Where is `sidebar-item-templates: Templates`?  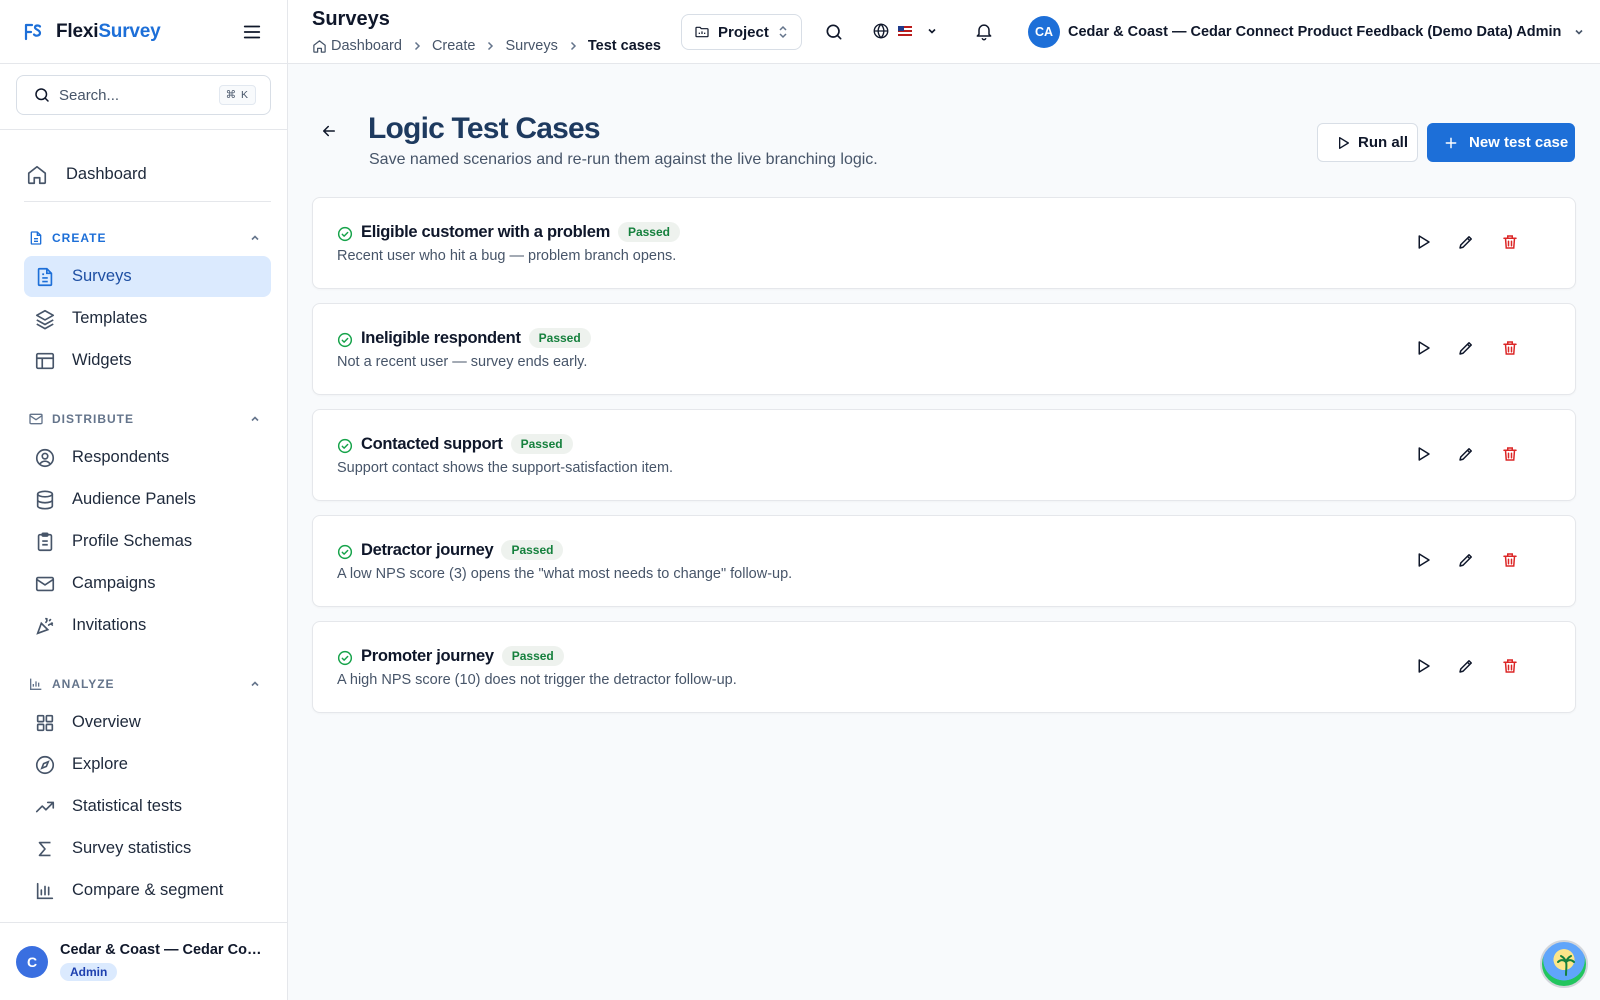 sidebar-item-templates: Templates is located at coordinates (147, 318).